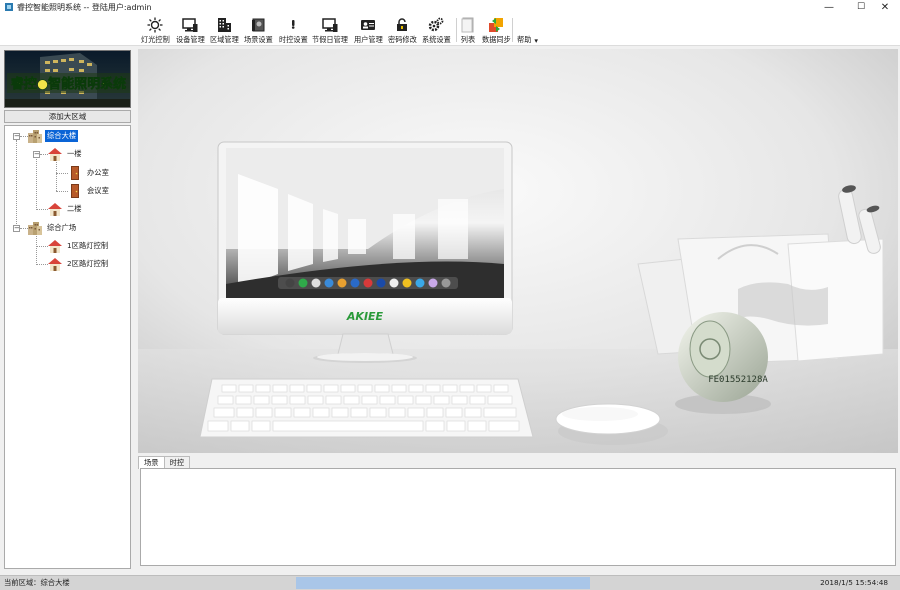 The image size is (900, 590). Describe the element at coordinates (536, 40) in the screenshot. I see `chevron-down-icon: ▾` at that location.